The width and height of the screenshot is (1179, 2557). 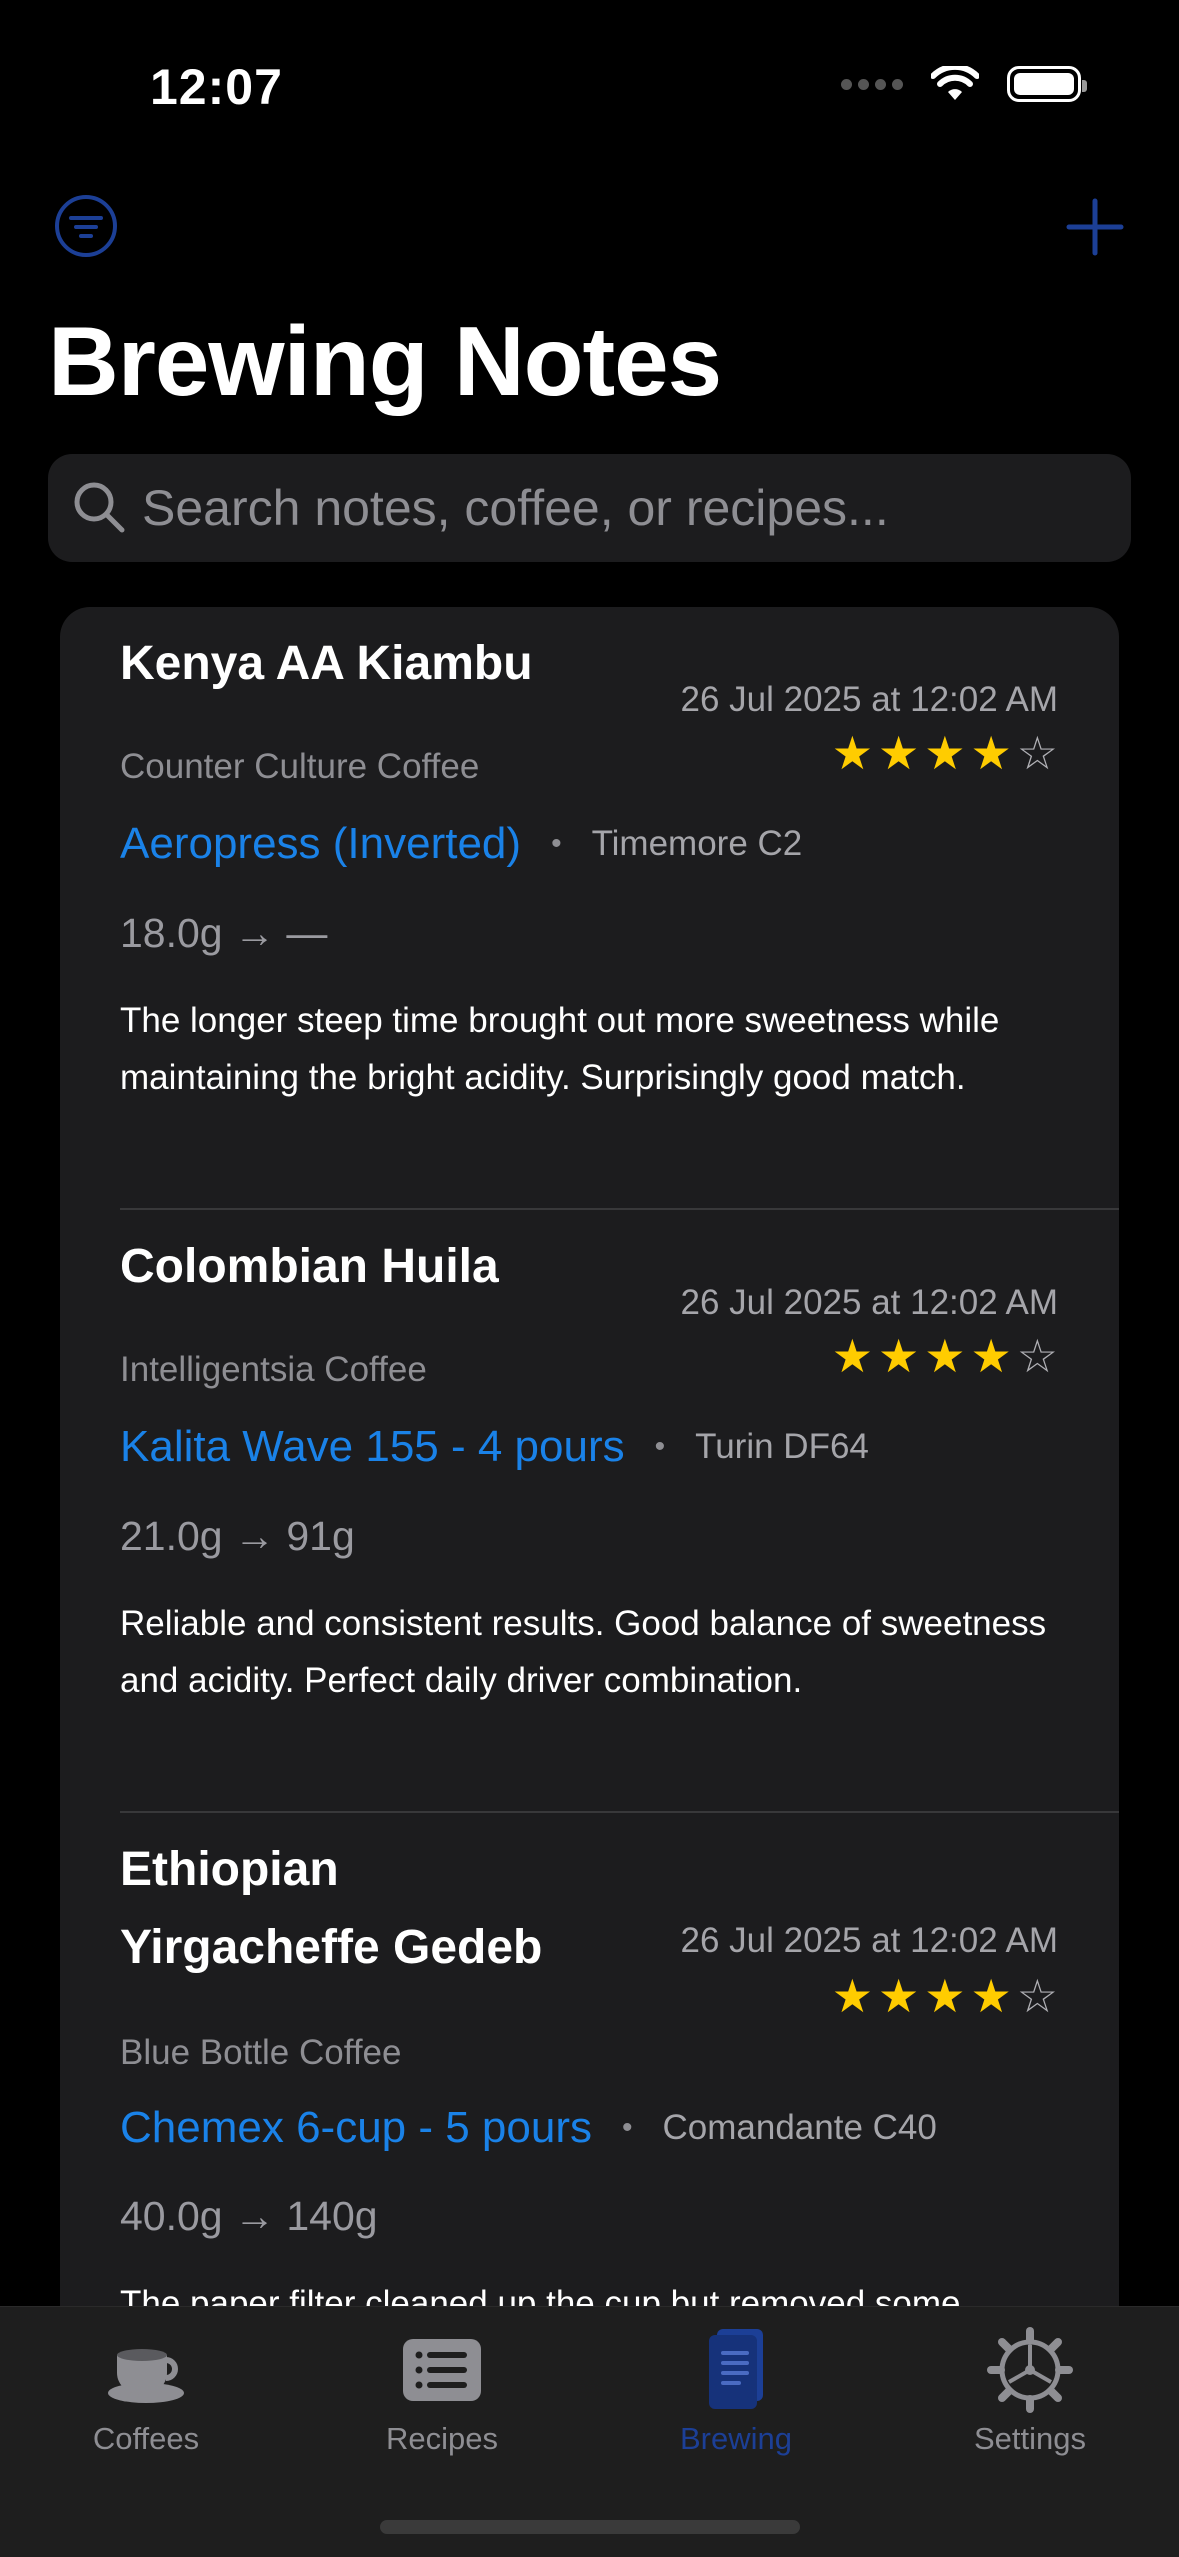 I want to click on tab-coffees: Coffees, so click(x=146, y=2392).